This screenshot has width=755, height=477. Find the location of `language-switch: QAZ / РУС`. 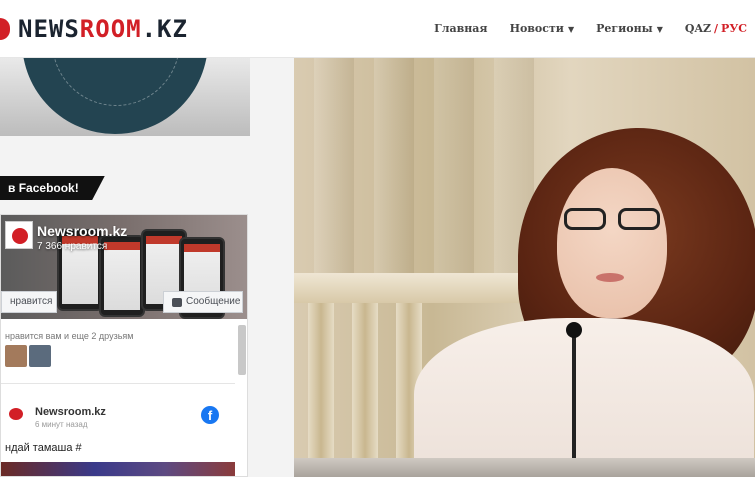

language-switch: QAZ / РУС is located at coordinates (716, 28).